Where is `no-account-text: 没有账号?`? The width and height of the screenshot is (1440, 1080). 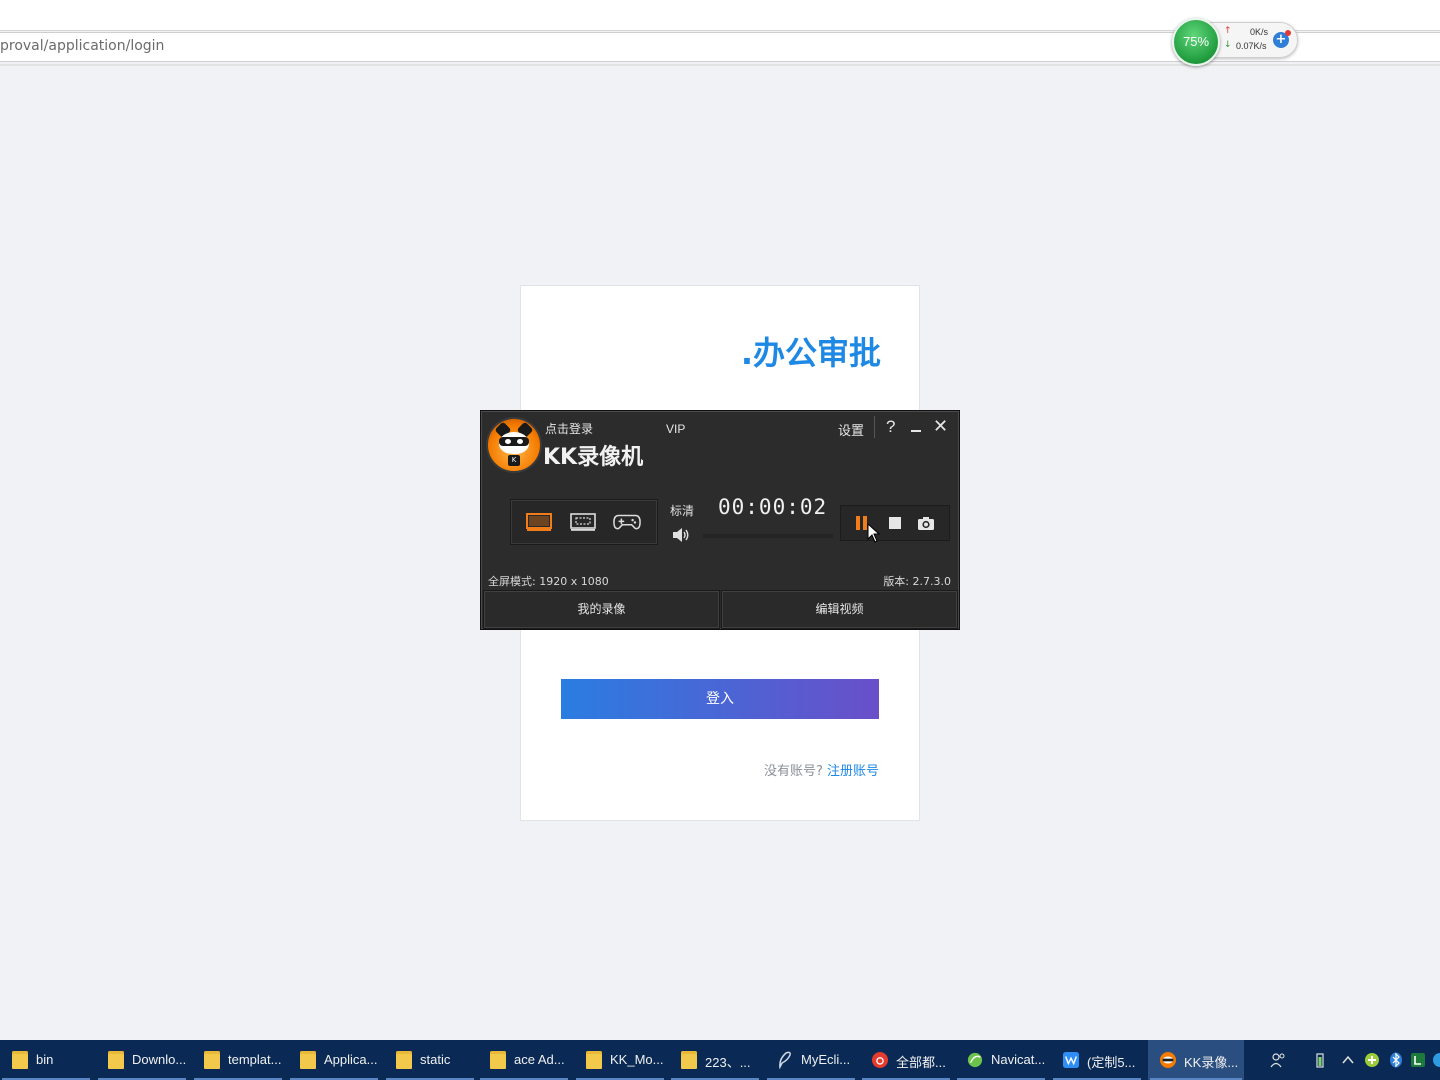
no-account-text: 没有账号? is located at coordinates (793, 771).